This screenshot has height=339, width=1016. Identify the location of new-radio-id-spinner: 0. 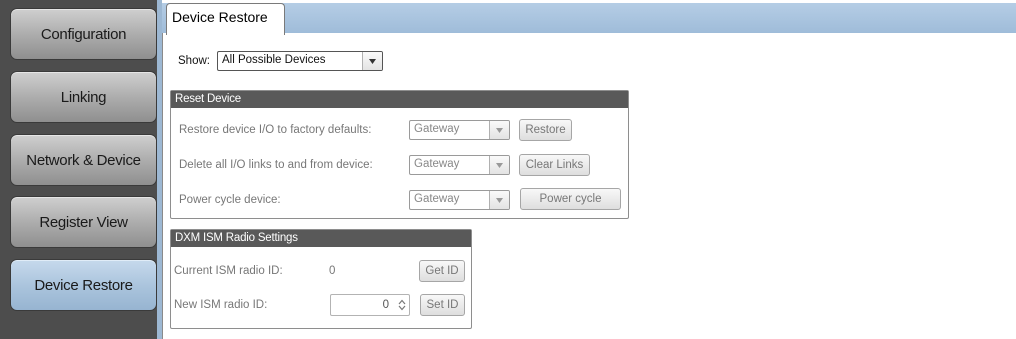
(370, 305).